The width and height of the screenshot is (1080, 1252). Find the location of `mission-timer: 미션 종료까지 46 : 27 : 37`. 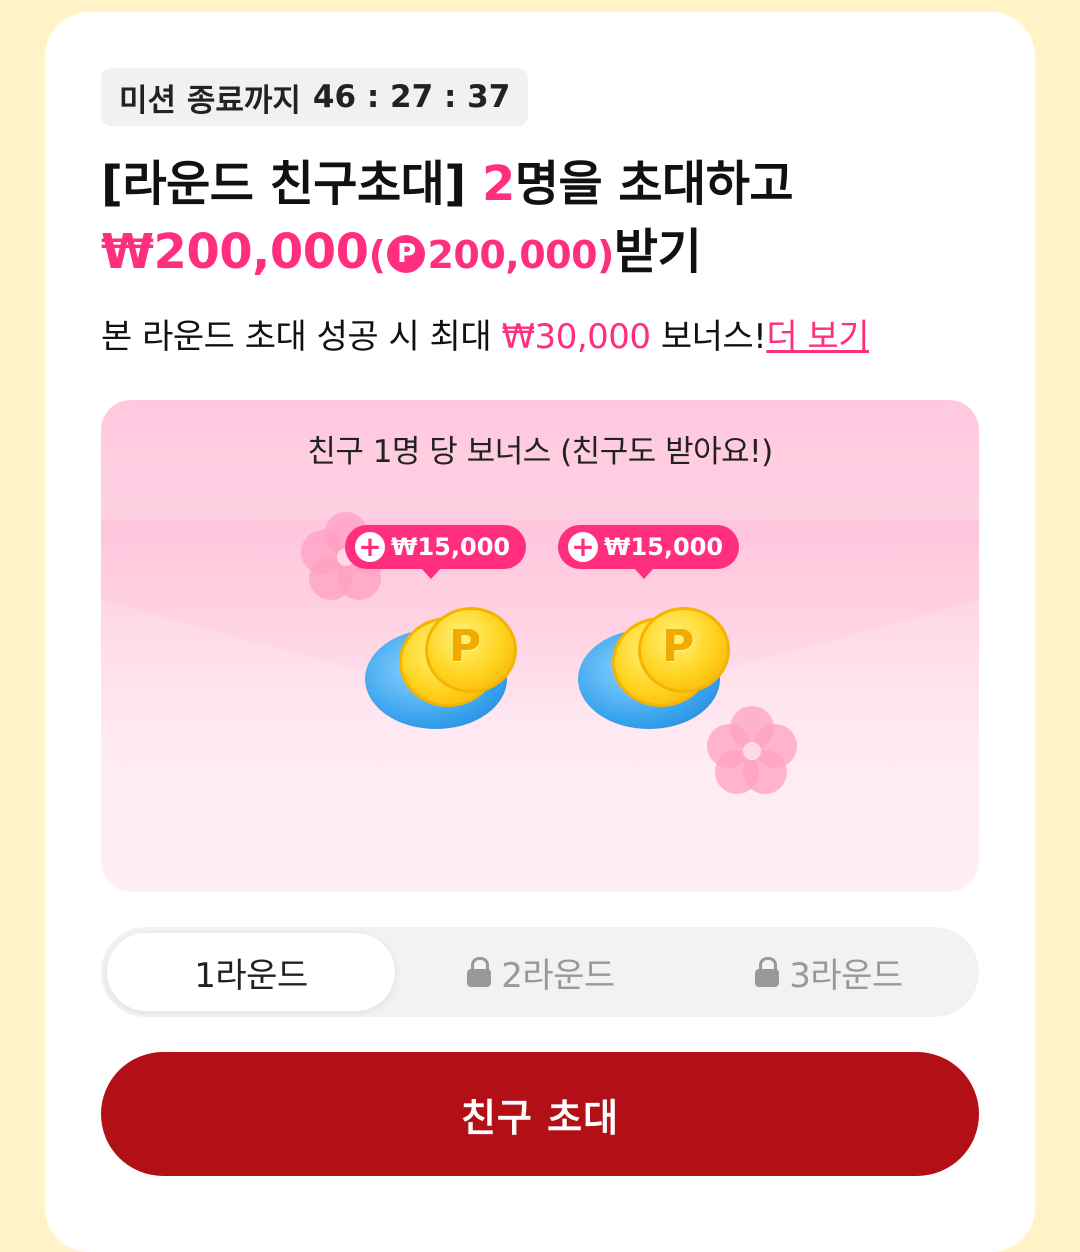

mission-timer: 미션 종료까지 46 : 27 : 37 is located at coordinates (315, 97).